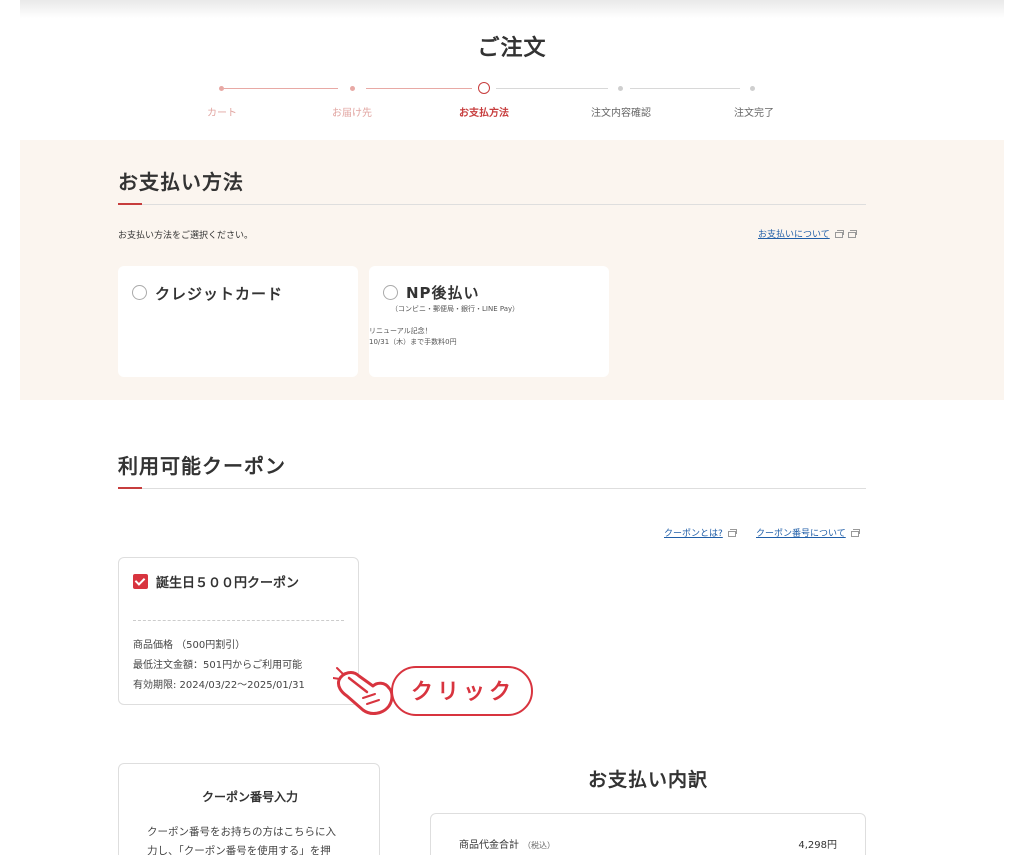 Image resolution: width=1024 pixels, height=855 pixels. Describe the element at coordinates (252, 839) in the screenshot. I see `coupon-code-description: クーポン番号をお持ちの方はこちらに入 力し、「クーポン番号を使用する」を押` at that location.